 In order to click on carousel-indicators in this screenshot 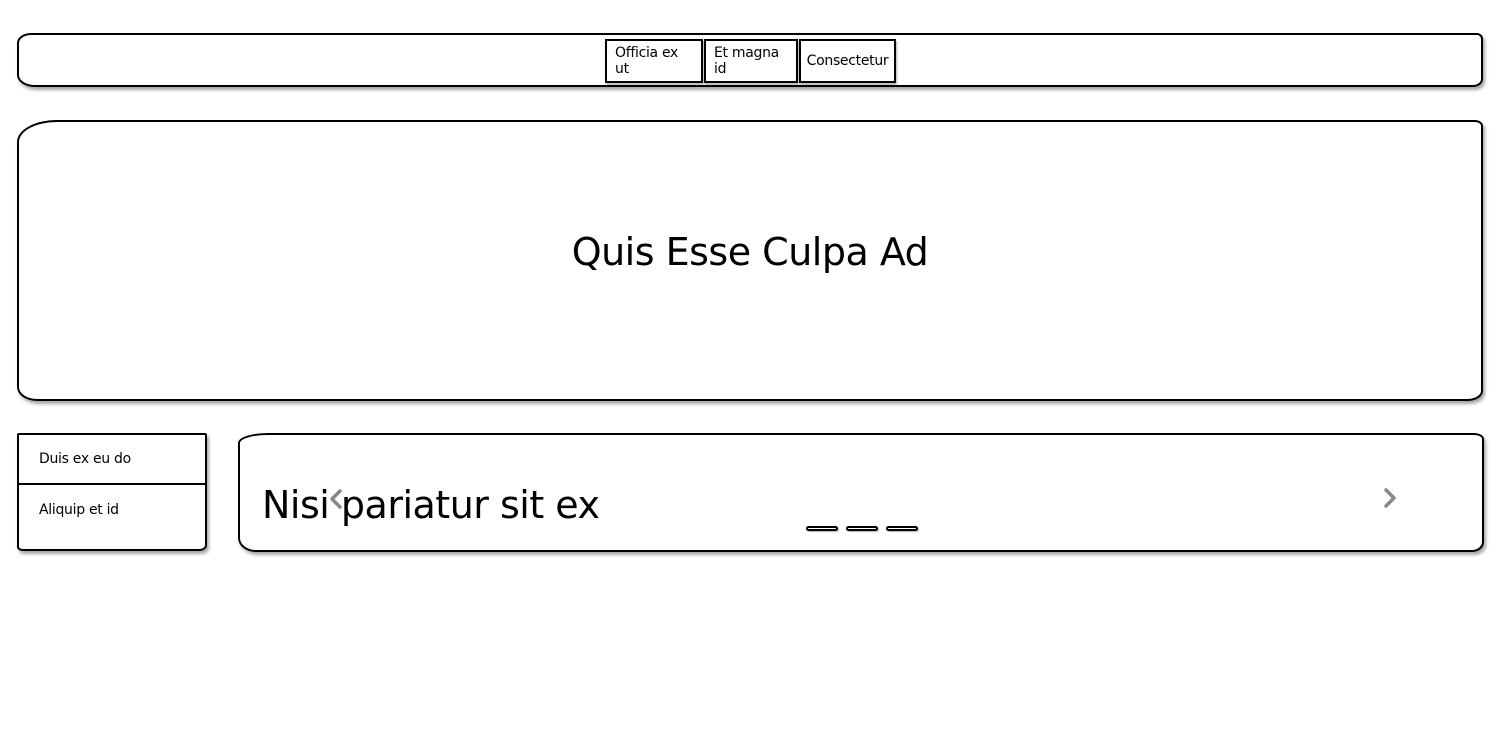, I will do `click(866, 528)`.